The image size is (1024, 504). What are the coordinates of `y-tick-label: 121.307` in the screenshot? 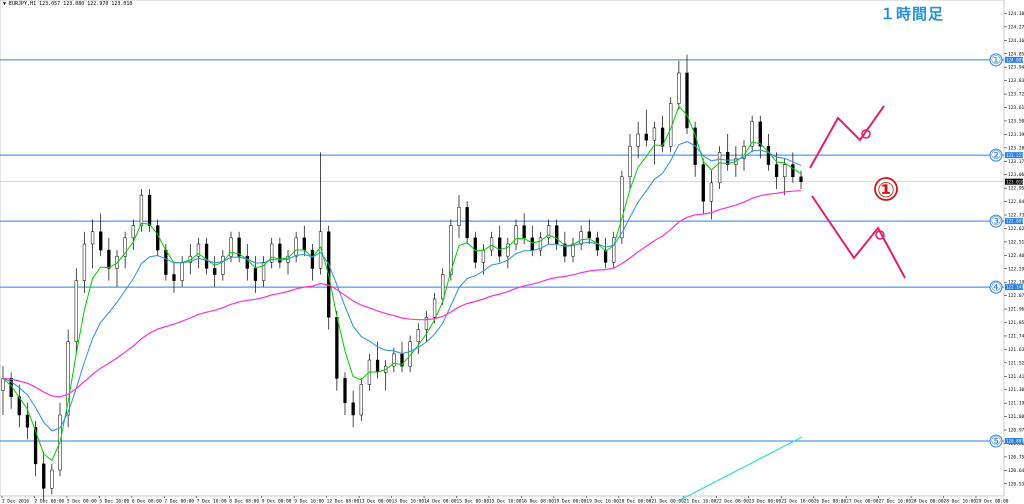 It's located at (1016, 390).